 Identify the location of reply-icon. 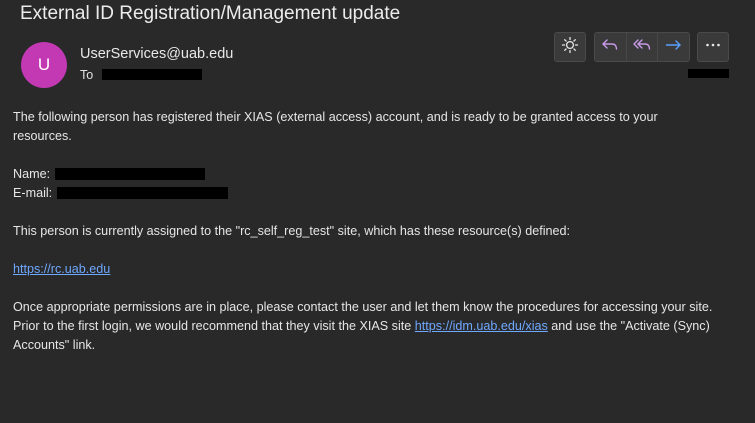
(610, 47).